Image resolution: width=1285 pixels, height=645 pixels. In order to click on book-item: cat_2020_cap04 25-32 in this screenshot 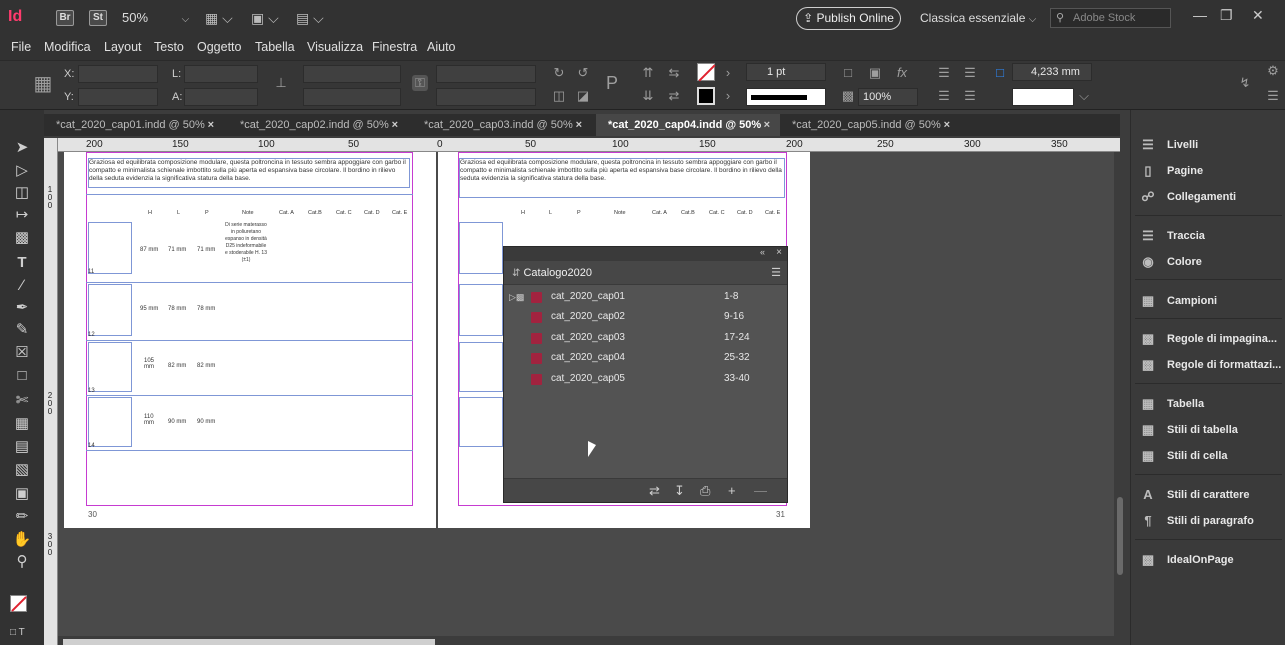, I will do `click(645, 358)`.